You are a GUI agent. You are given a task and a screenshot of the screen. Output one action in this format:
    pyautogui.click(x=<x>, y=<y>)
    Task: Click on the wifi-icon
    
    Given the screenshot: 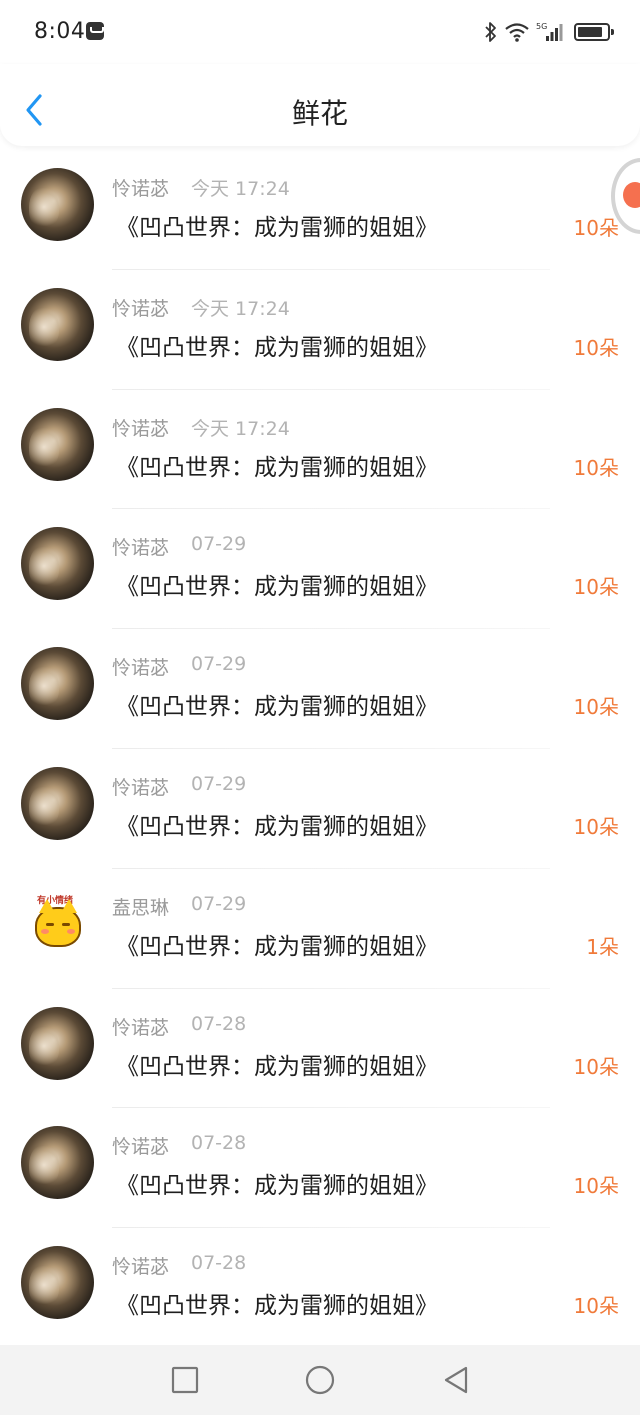 What is the action you would take?
    pyautogui.click(x=517, y=32)
    